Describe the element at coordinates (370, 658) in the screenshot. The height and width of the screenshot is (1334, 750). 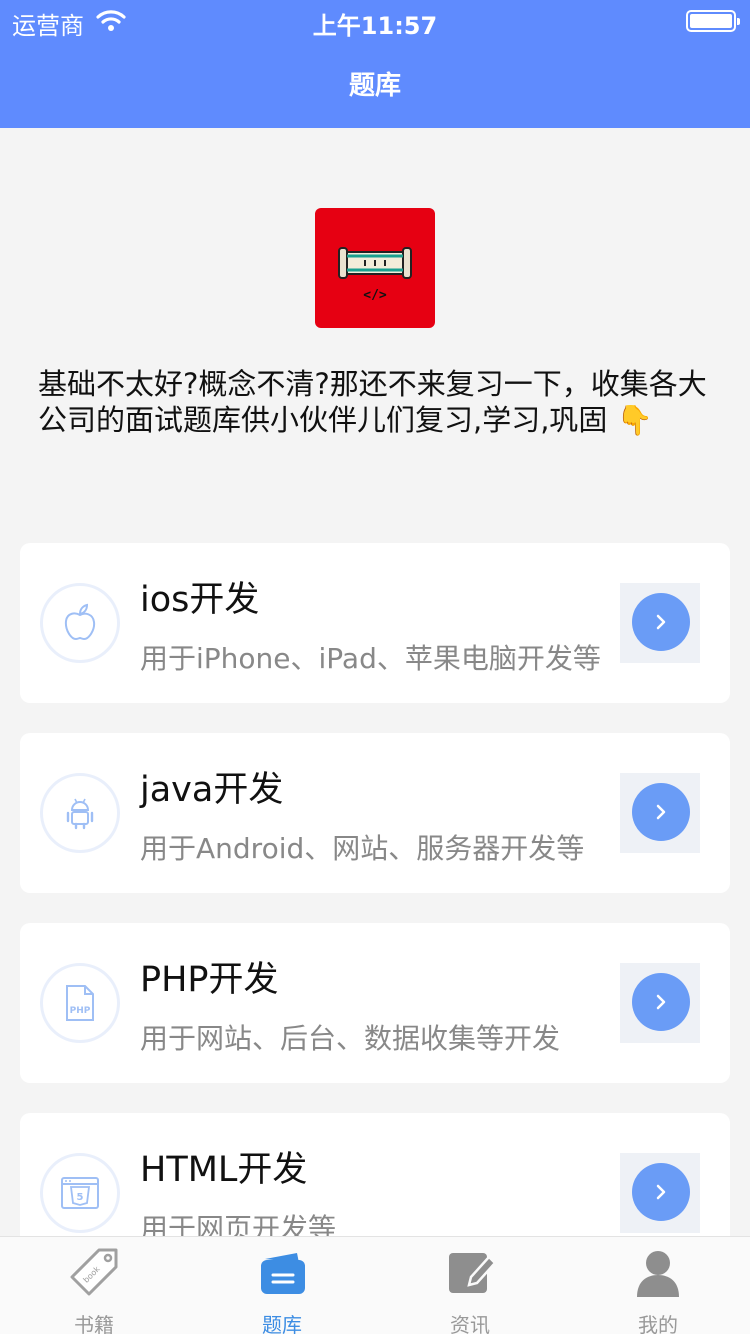
I see `course-description: 用于iPhone、iPad、苹果电脑开发等` at that location.